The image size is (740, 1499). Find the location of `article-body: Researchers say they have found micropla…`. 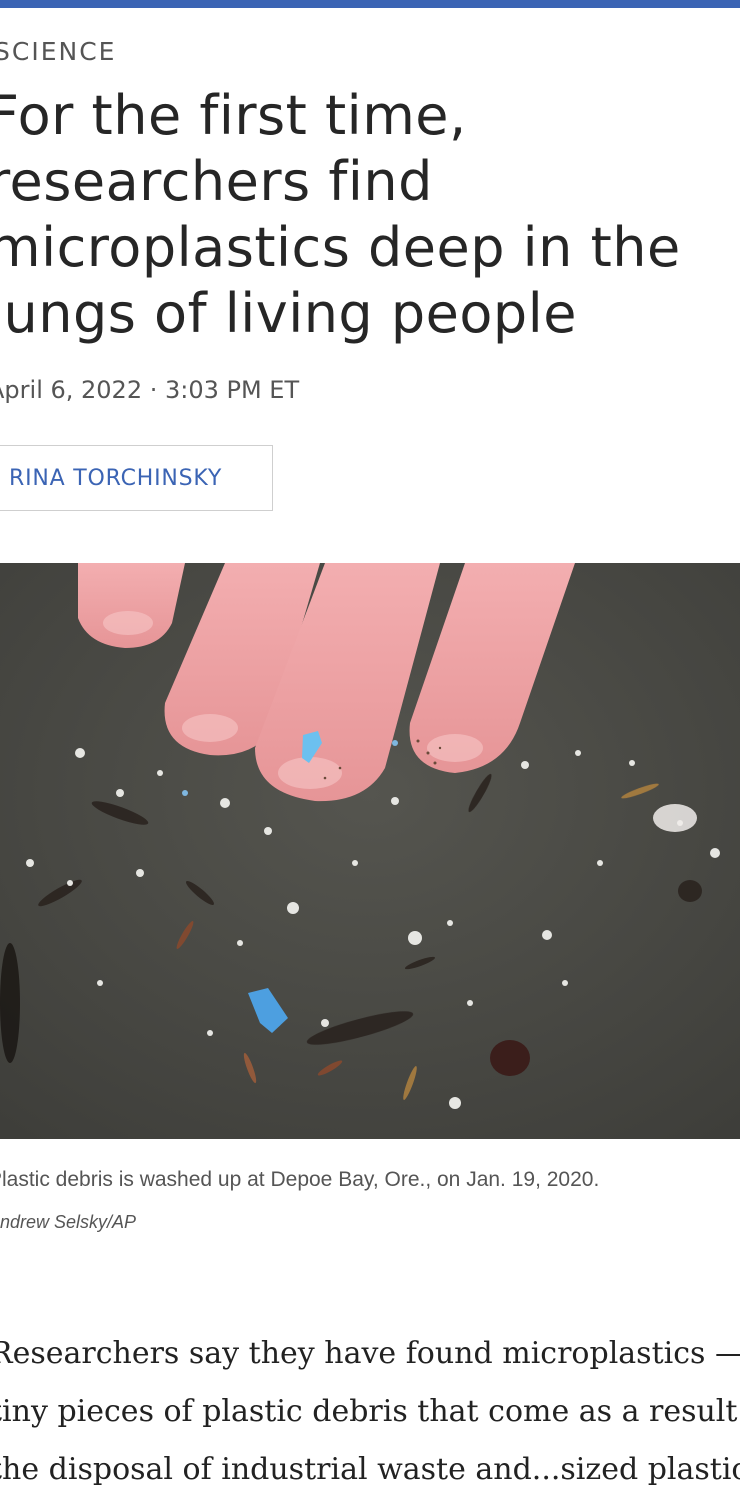

article-body: Researchers say they have found micropla… is located at coordinates (370, 1412).